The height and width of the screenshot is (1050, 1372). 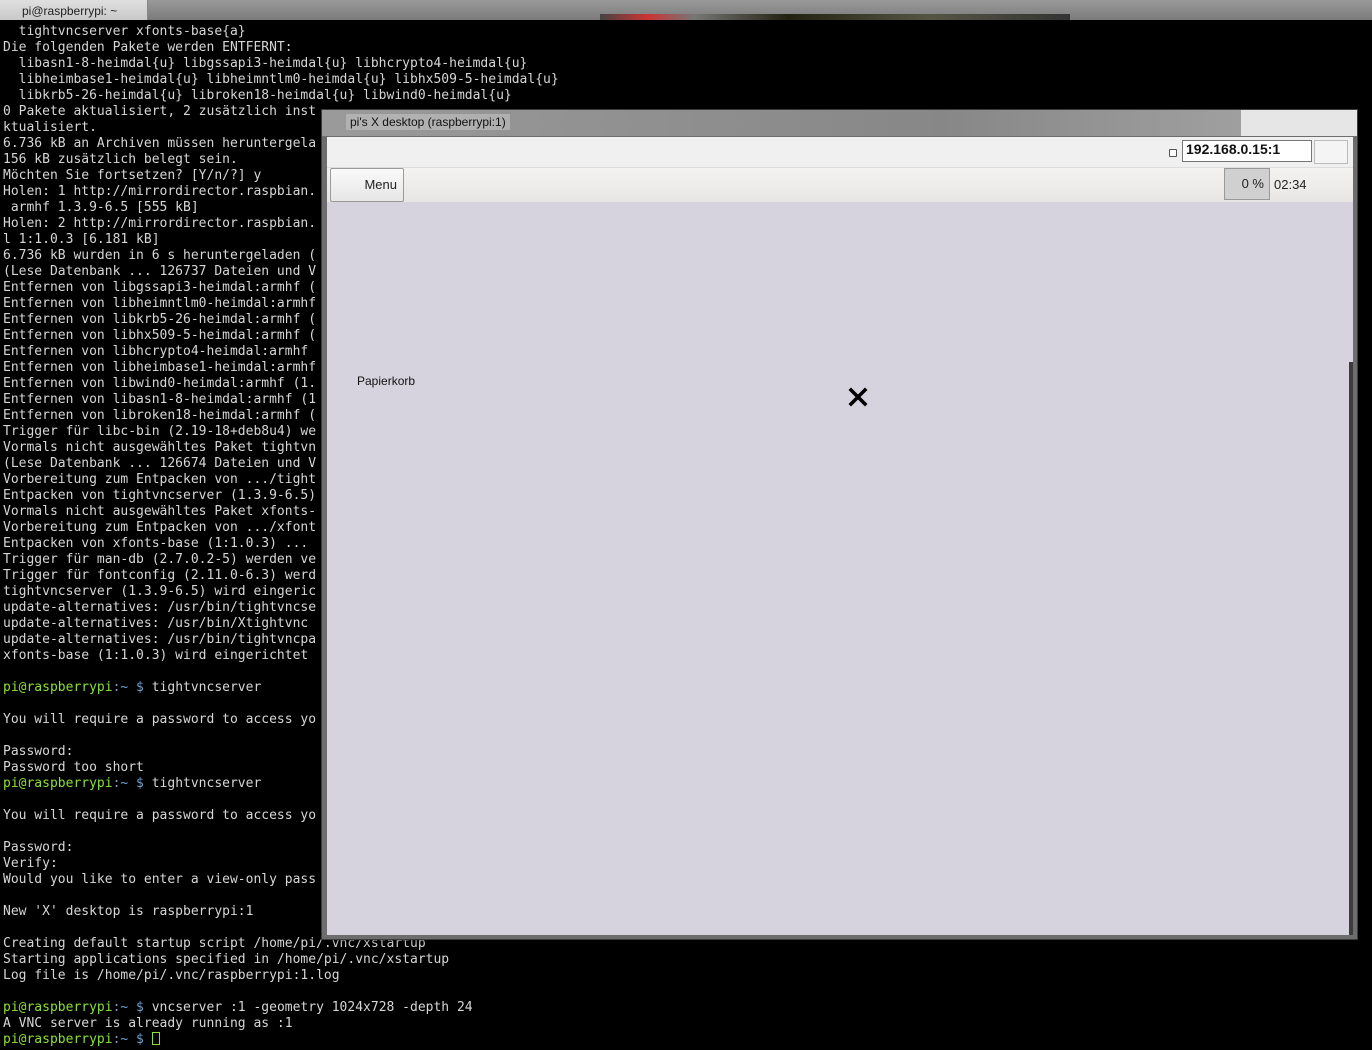 I want to click on terminal-line: A VNC server is already running as :1, so click(x=686, y=1024).